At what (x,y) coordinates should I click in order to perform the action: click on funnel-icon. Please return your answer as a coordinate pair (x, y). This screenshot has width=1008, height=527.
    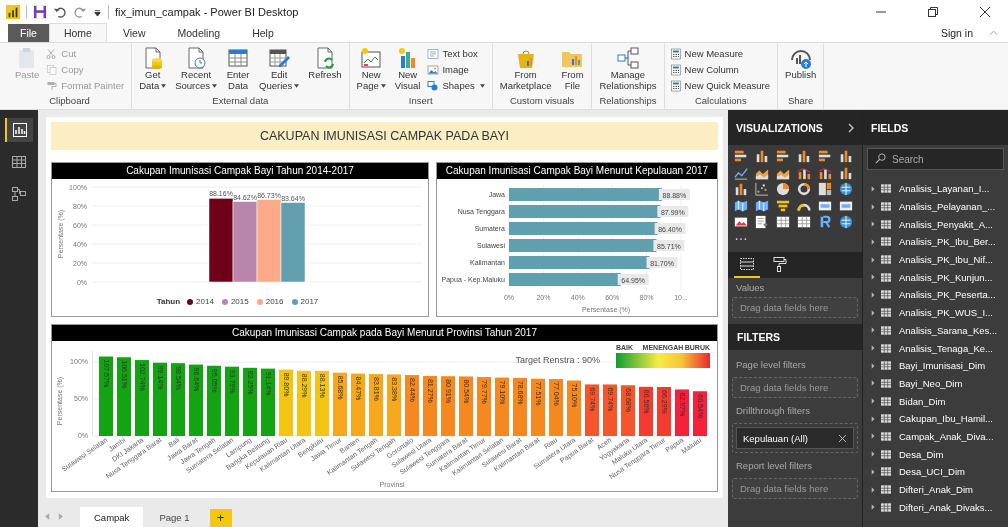
    Looking at the image, I should click on (783, 205).